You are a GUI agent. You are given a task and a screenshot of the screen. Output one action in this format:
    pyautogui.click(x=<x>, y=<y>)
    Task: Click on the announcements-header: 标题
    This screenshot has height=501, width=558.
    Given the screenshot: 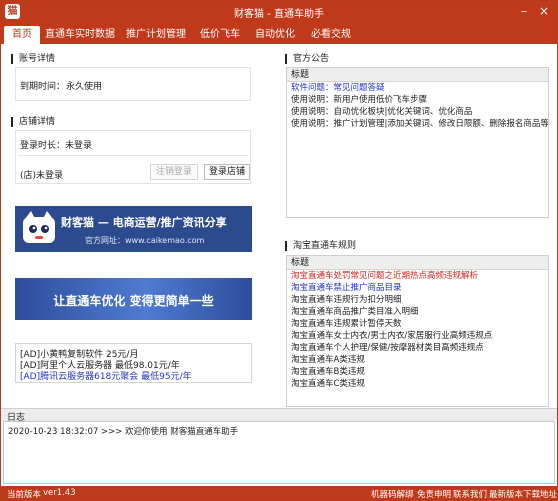 What is the action you would take?
    pyautogui.click(x=417, y=75)
    